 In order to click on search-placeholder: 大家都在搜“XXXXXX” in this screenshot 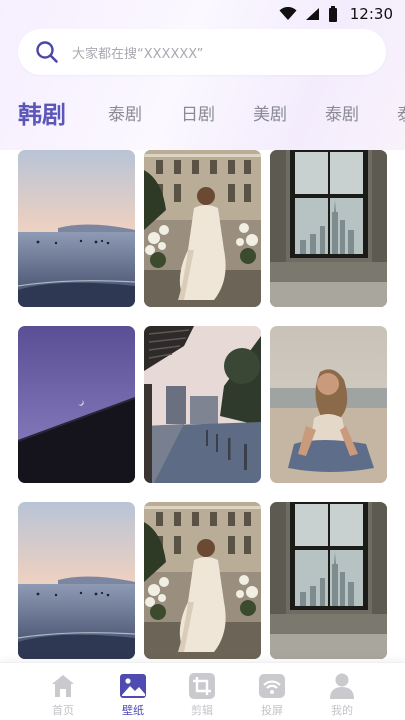, I will do `click(138, 54)`.